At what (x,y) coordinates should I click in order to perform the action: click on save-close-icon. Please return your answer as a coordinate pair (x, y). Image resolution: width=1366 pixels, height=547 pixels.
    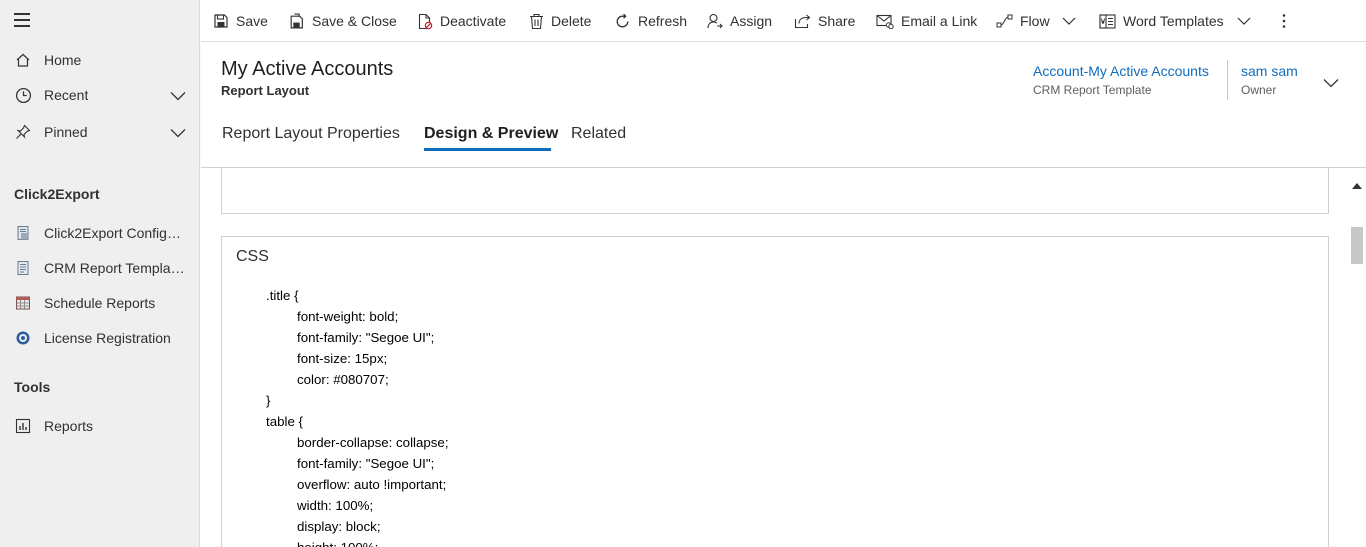
    Looking at the image, I should click on (296, 20).